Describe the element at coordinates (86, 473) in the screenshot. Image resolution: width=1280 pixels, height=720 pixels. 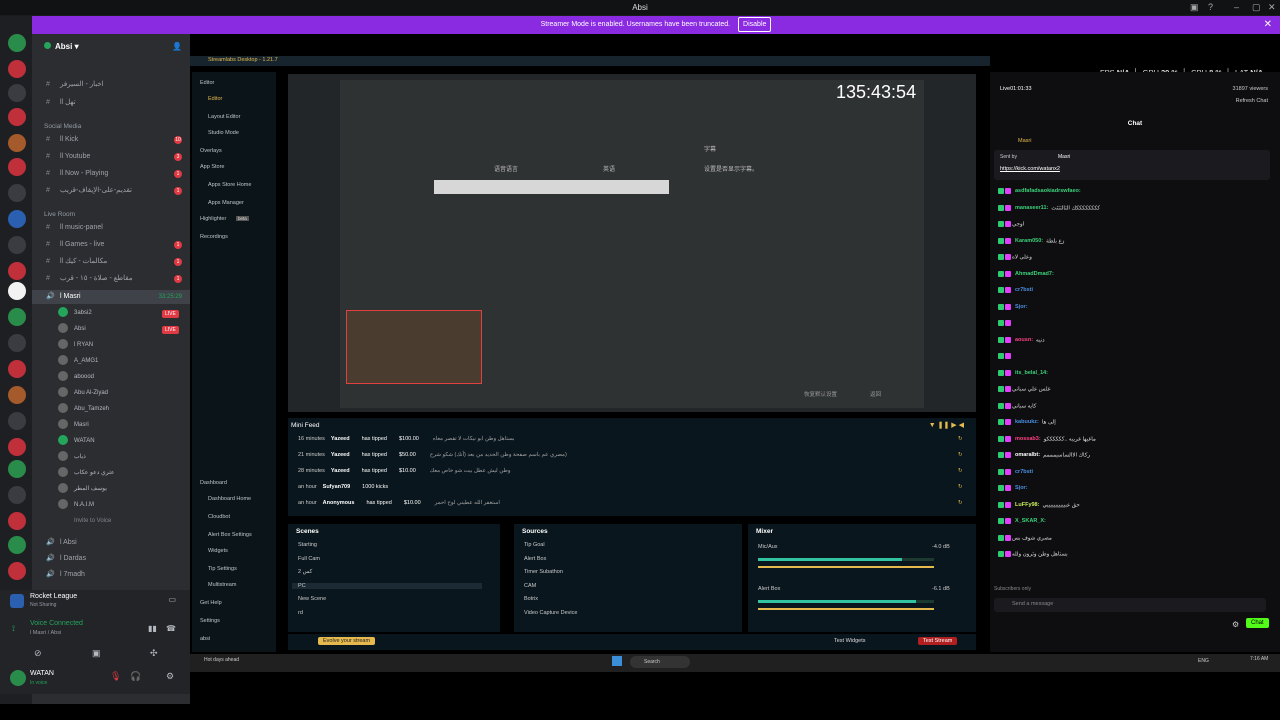
I see `voice-user: عثري دعو عكاب` at that location.